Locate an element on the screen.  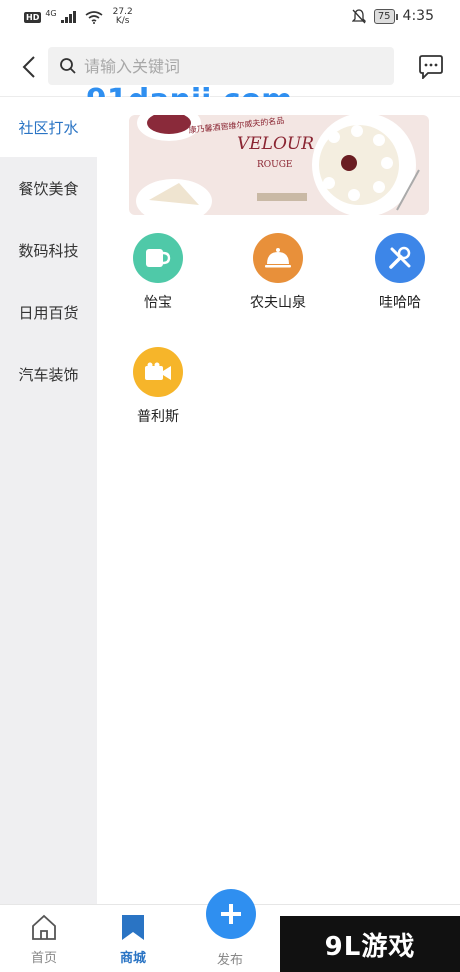
search-icon is located at coordinates (68, 66).